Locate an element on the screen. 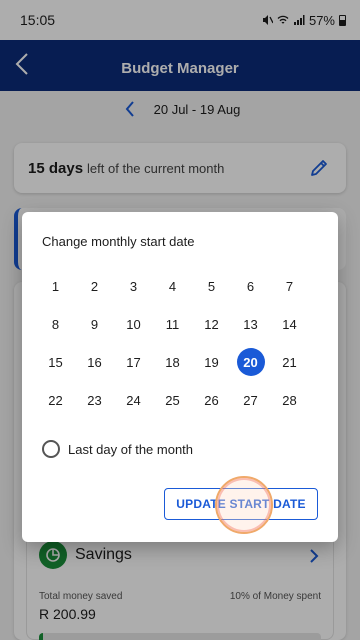 The image size is (360, 640). day-label: 14 is located at coordinates (289, 324).